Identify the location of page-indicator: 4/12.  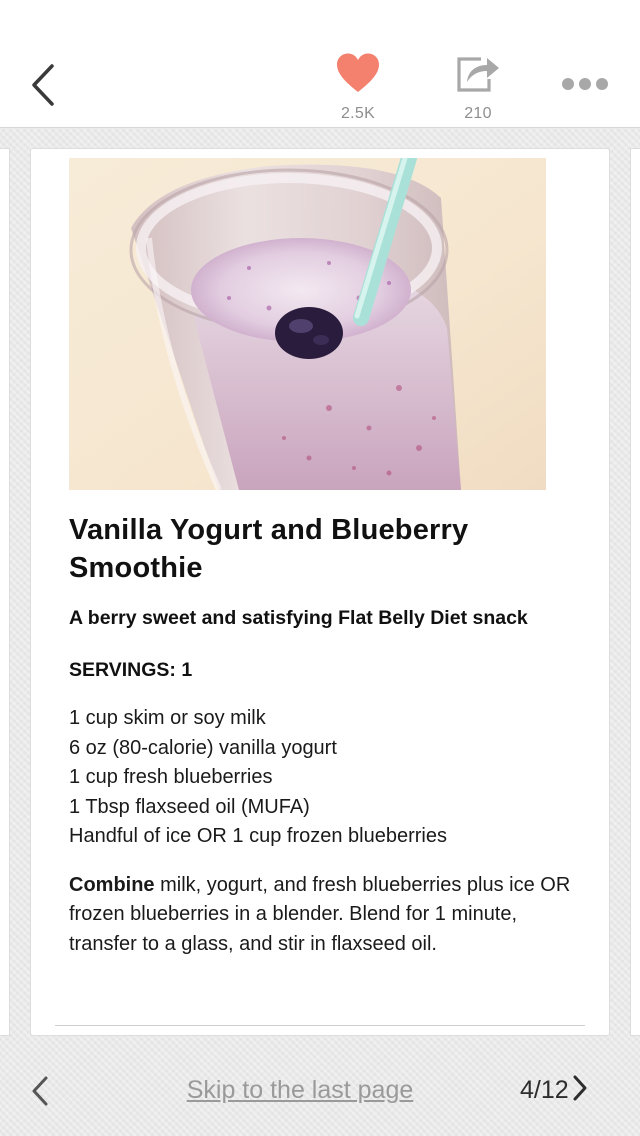
(544, 1090).